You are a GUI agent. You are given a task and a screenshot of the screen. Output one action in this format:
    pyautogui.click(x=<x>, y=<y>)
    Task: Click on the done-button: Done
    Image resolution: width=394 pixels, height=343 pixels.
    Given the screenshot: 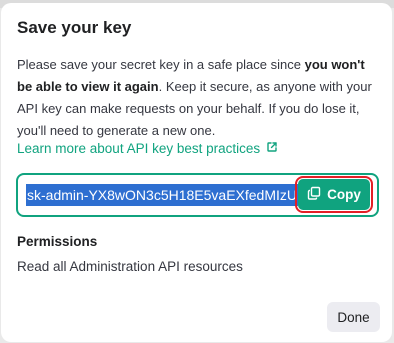 What is the action you would take?
    pyautogui.click(x=353, y=317)
    